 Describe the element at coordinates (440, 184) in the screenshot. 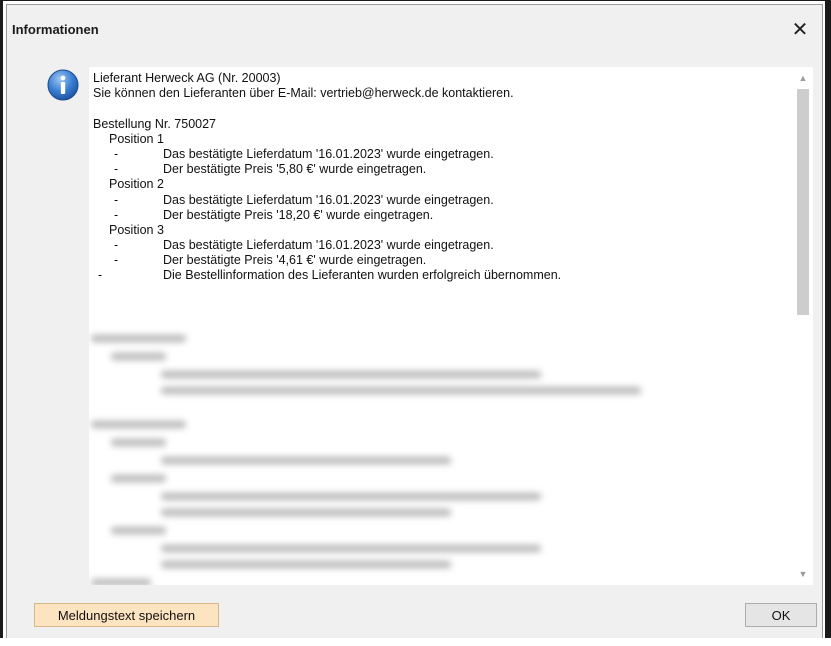

I see `message-line: Position 2` at that location.